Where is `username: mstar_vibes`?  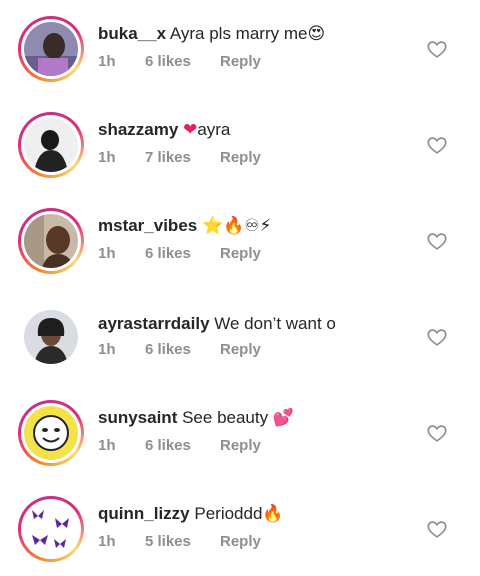
username: mstar_vibes is located at coordinates (147, 225).